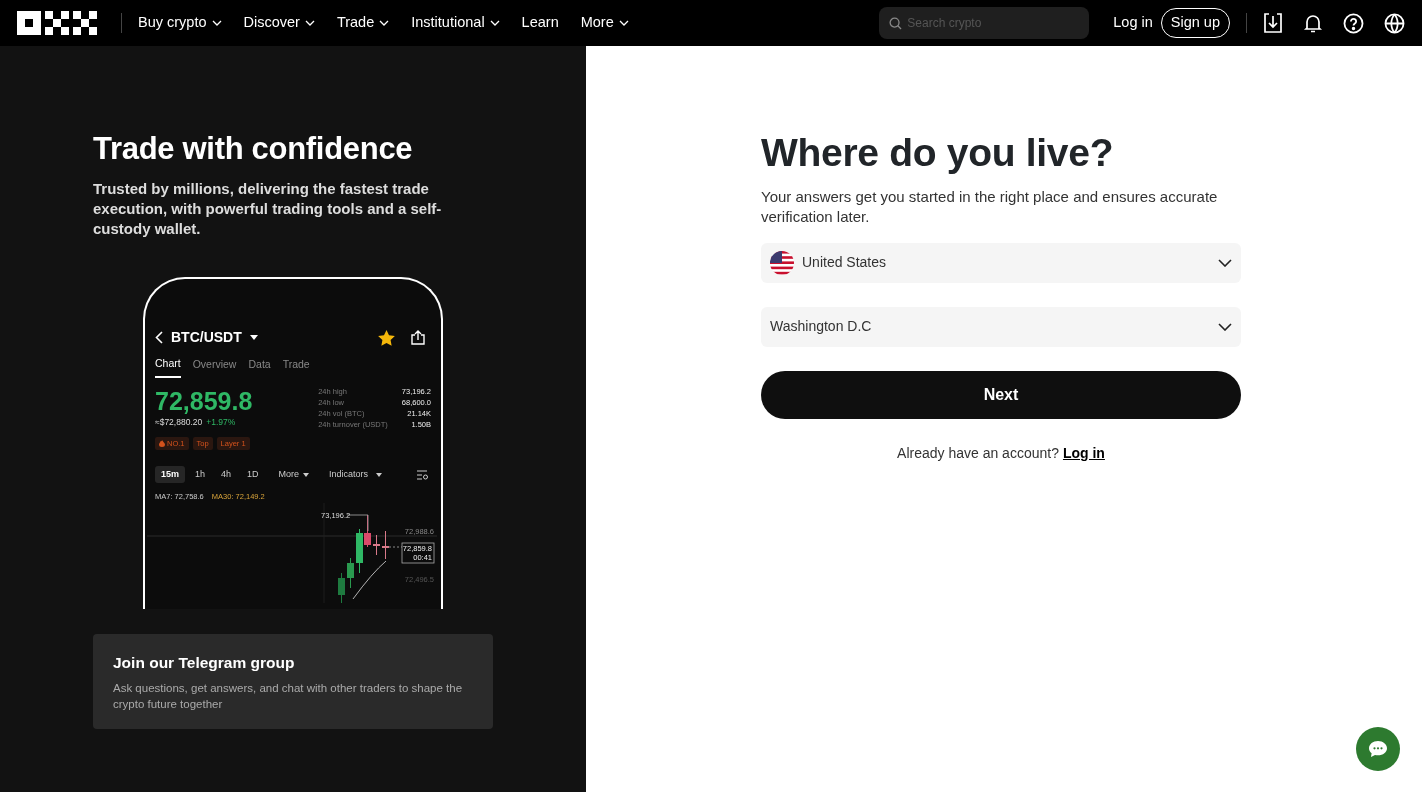  What do you see at coordinates (206, 338) in the screenshot?
I see `pair-title: BTC/USDT` at bounding box center [206, 338].